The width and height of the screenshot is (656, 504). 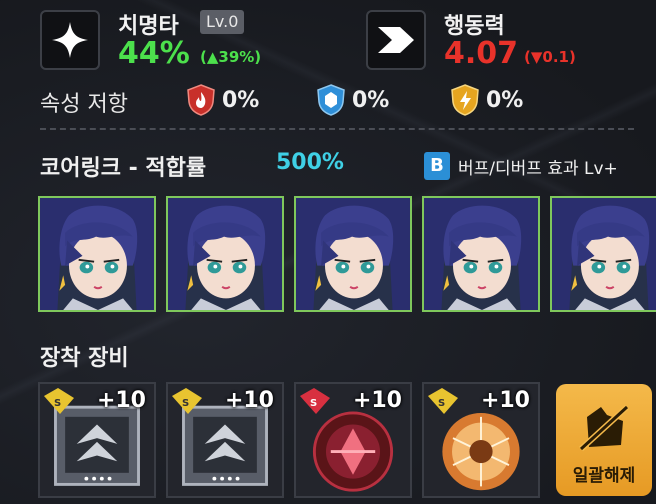 What do you see at coordinates (465, 100) in the screenshot?
I see `lightning-shield-icon` at bounding box center [465, 100].